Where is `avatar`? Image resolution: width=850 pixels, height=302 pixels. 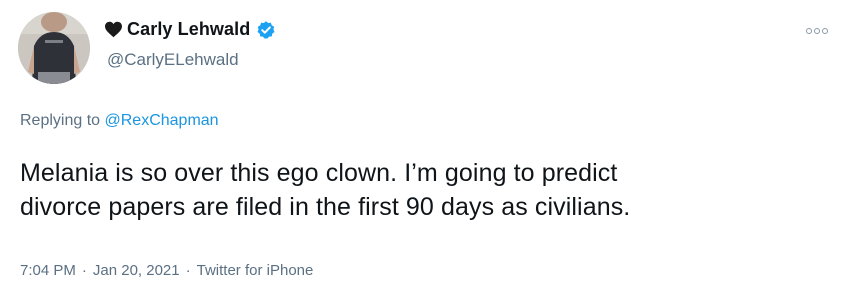
avatar is located at coordinates (54, 48).